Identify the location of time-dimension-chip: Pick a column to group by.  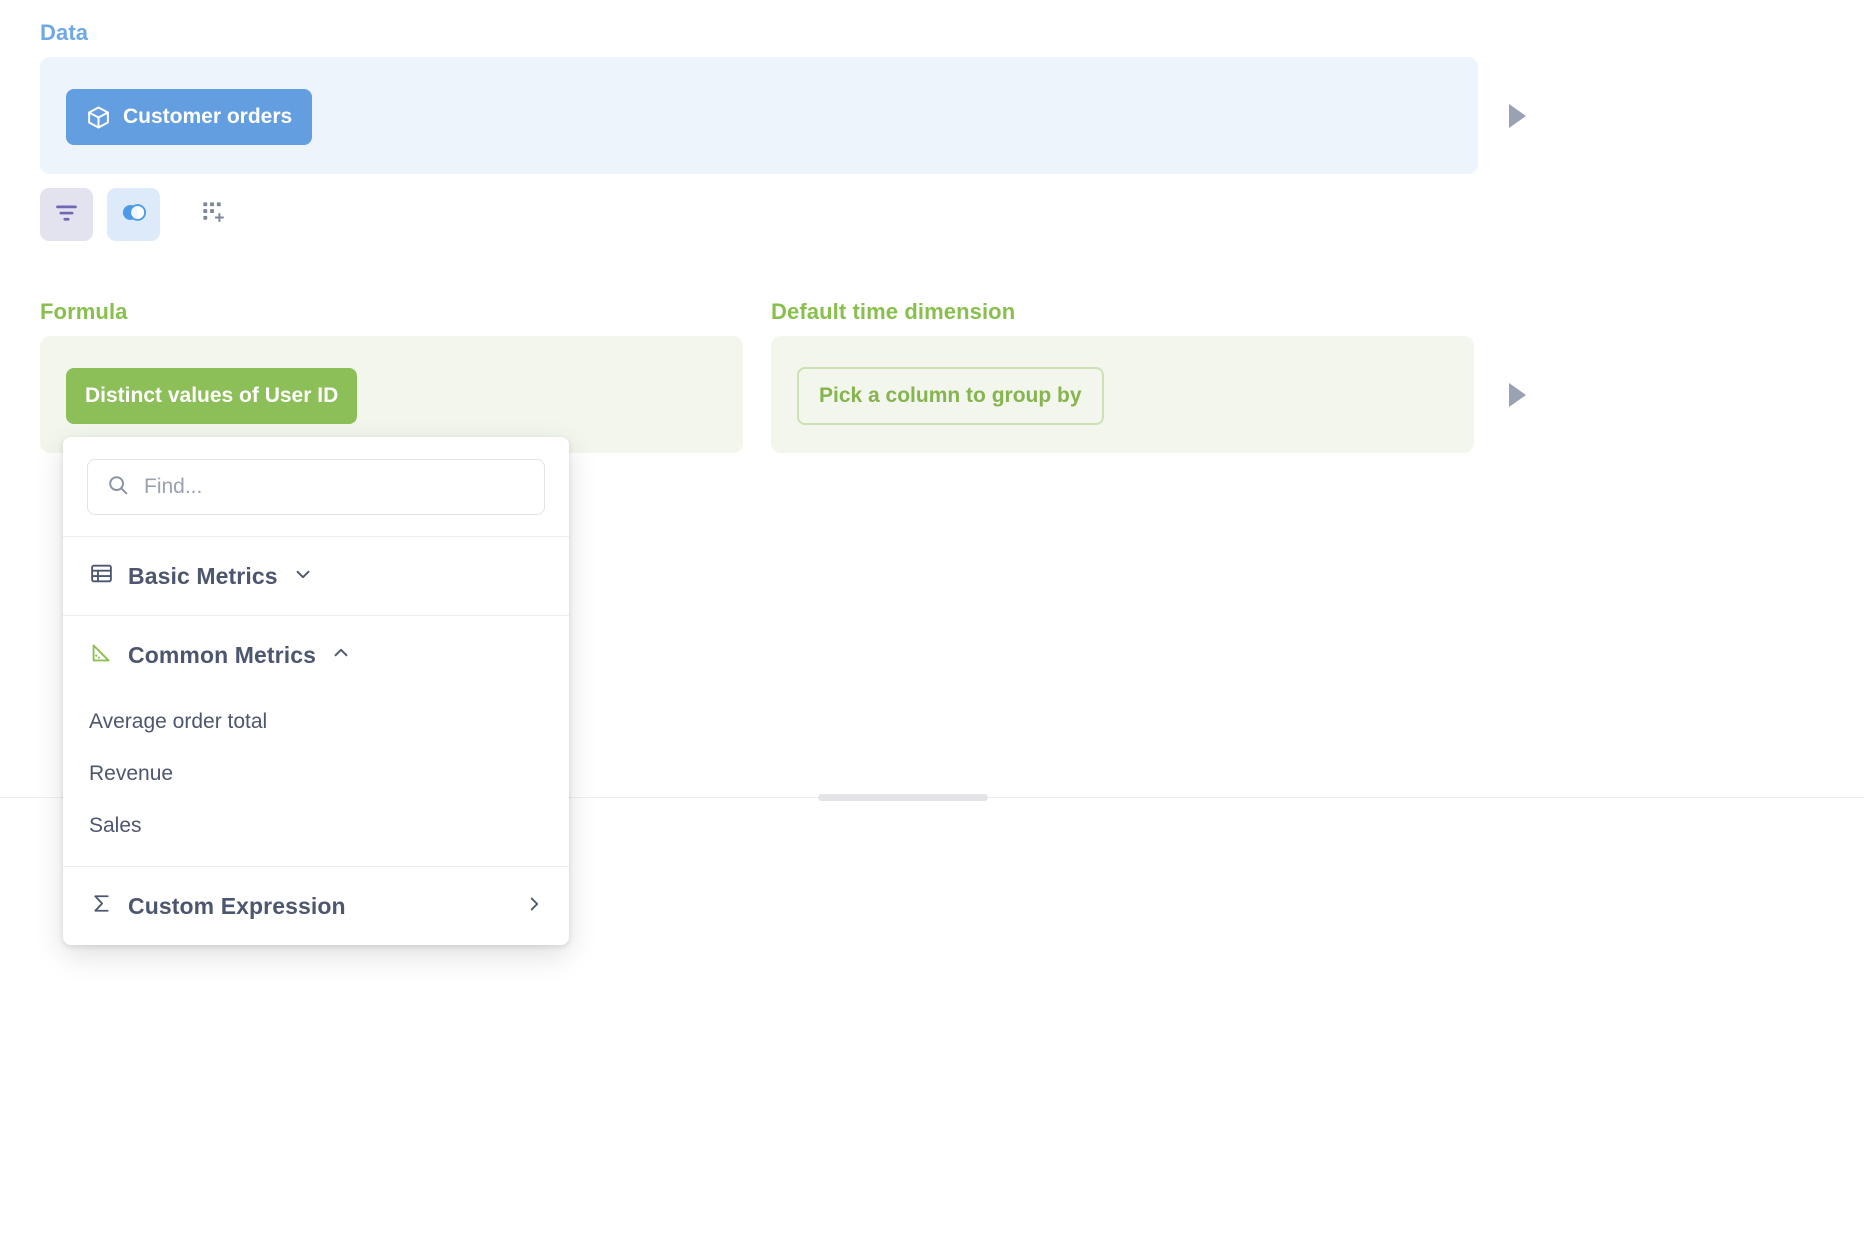
(950, 396).